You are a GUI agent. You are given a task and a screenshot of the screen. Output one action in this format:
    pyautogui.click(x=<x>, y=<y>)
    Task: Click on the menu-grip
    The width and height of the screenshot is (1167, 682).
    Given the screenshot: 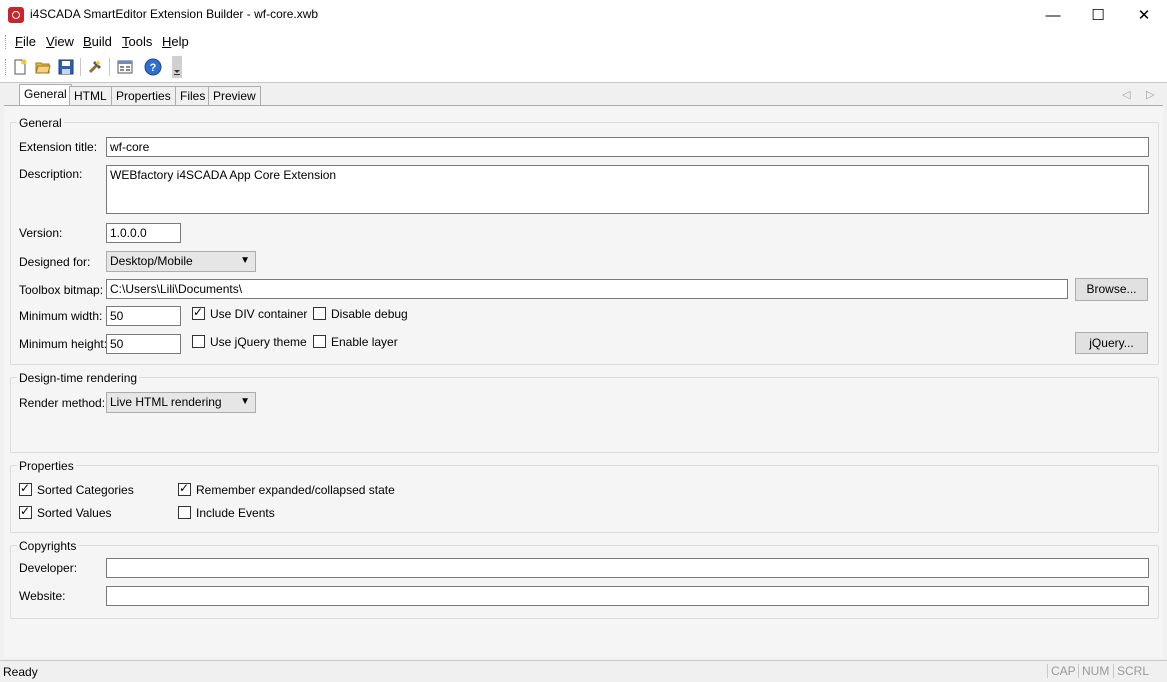 What is the action you would take?
    pyautogui.click(x=6, y=42)
    